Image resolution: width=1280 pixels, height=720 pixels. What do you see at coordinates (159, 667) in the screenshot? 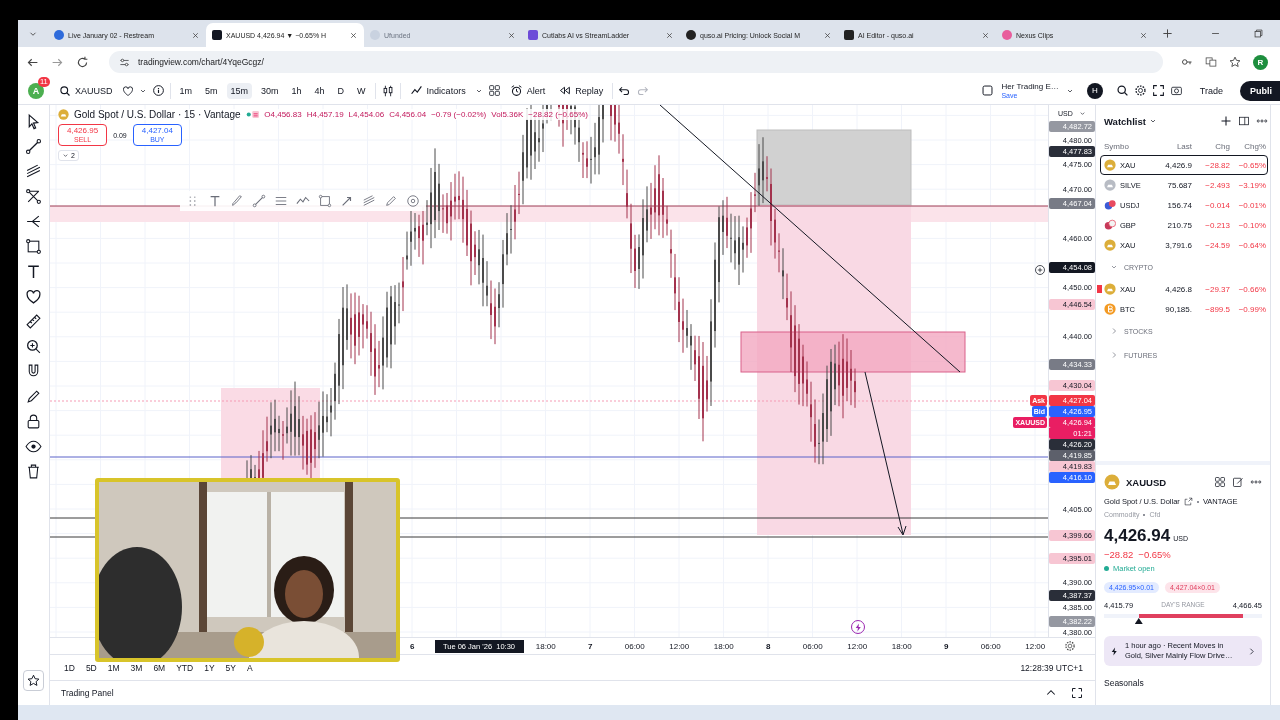
I see `range-button: 6M` at bounding box center [159, 667].